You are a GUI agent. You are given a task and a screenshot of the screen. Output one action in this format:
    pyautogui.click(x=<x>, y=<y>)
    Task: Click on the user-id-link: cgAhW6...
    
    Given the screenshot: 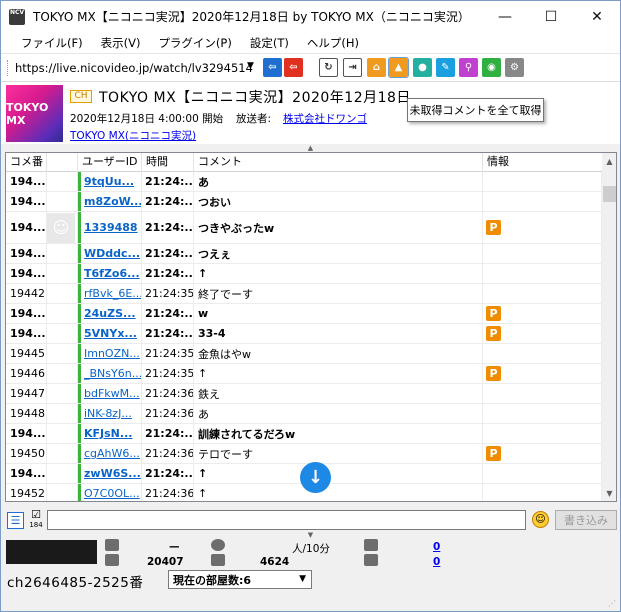 What is the action you would take?
    pyautogui.click(x=110, y=453)
    